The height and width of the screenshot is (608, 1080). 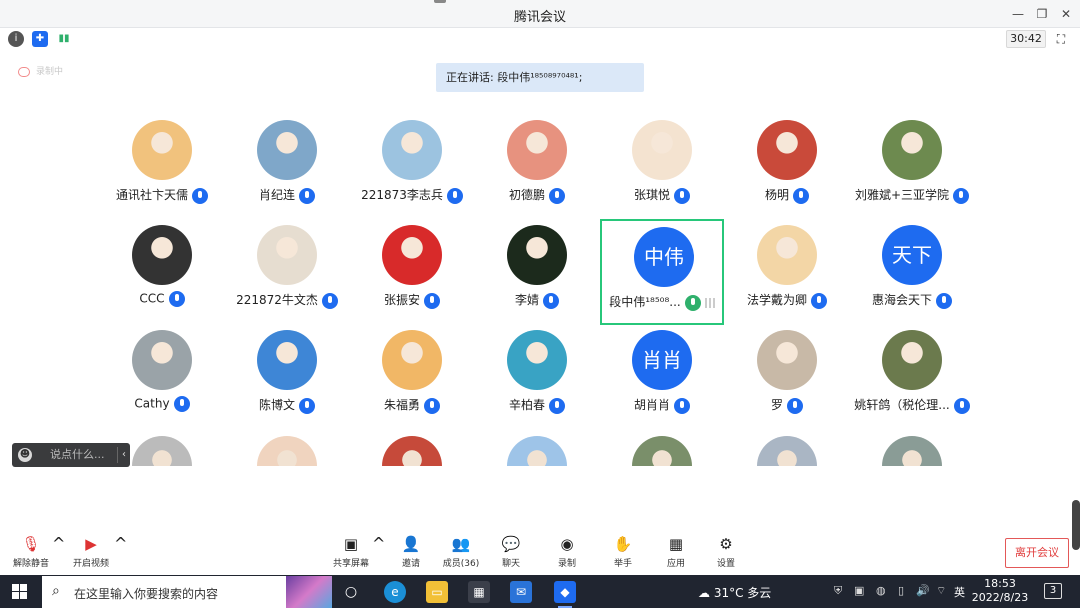 What do you see at coordinates (838, 591) in the screenshot?
I see `tray-shield-icon: ⛨` at bounding box center [838, 591].